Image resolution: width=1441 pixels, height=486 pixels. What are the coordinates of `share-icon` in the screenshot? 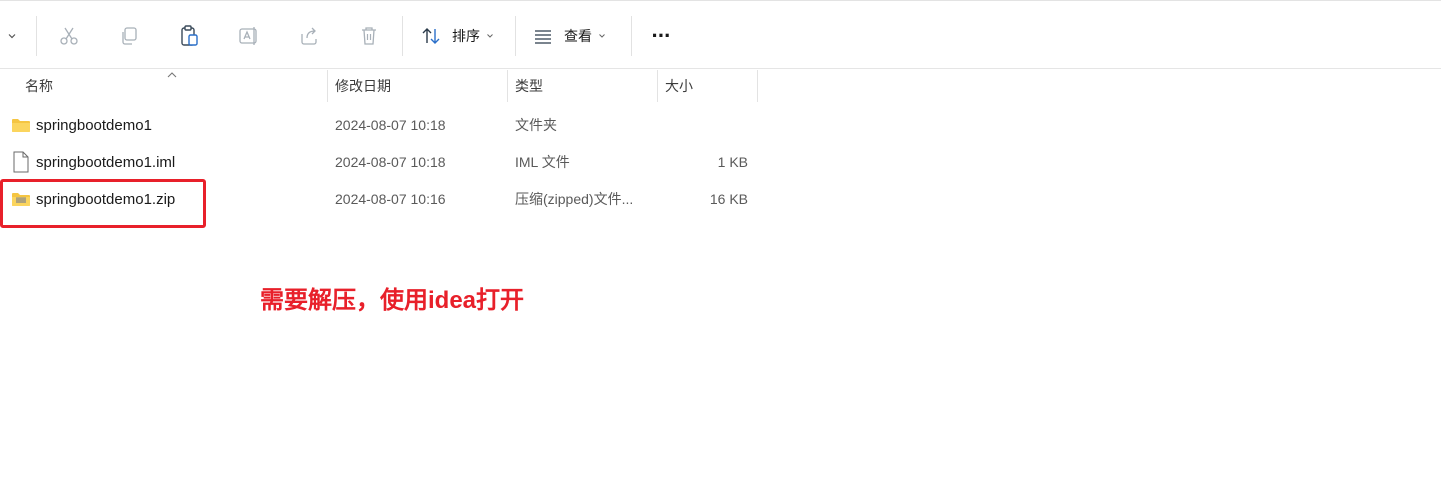 It's located at (309, 36).